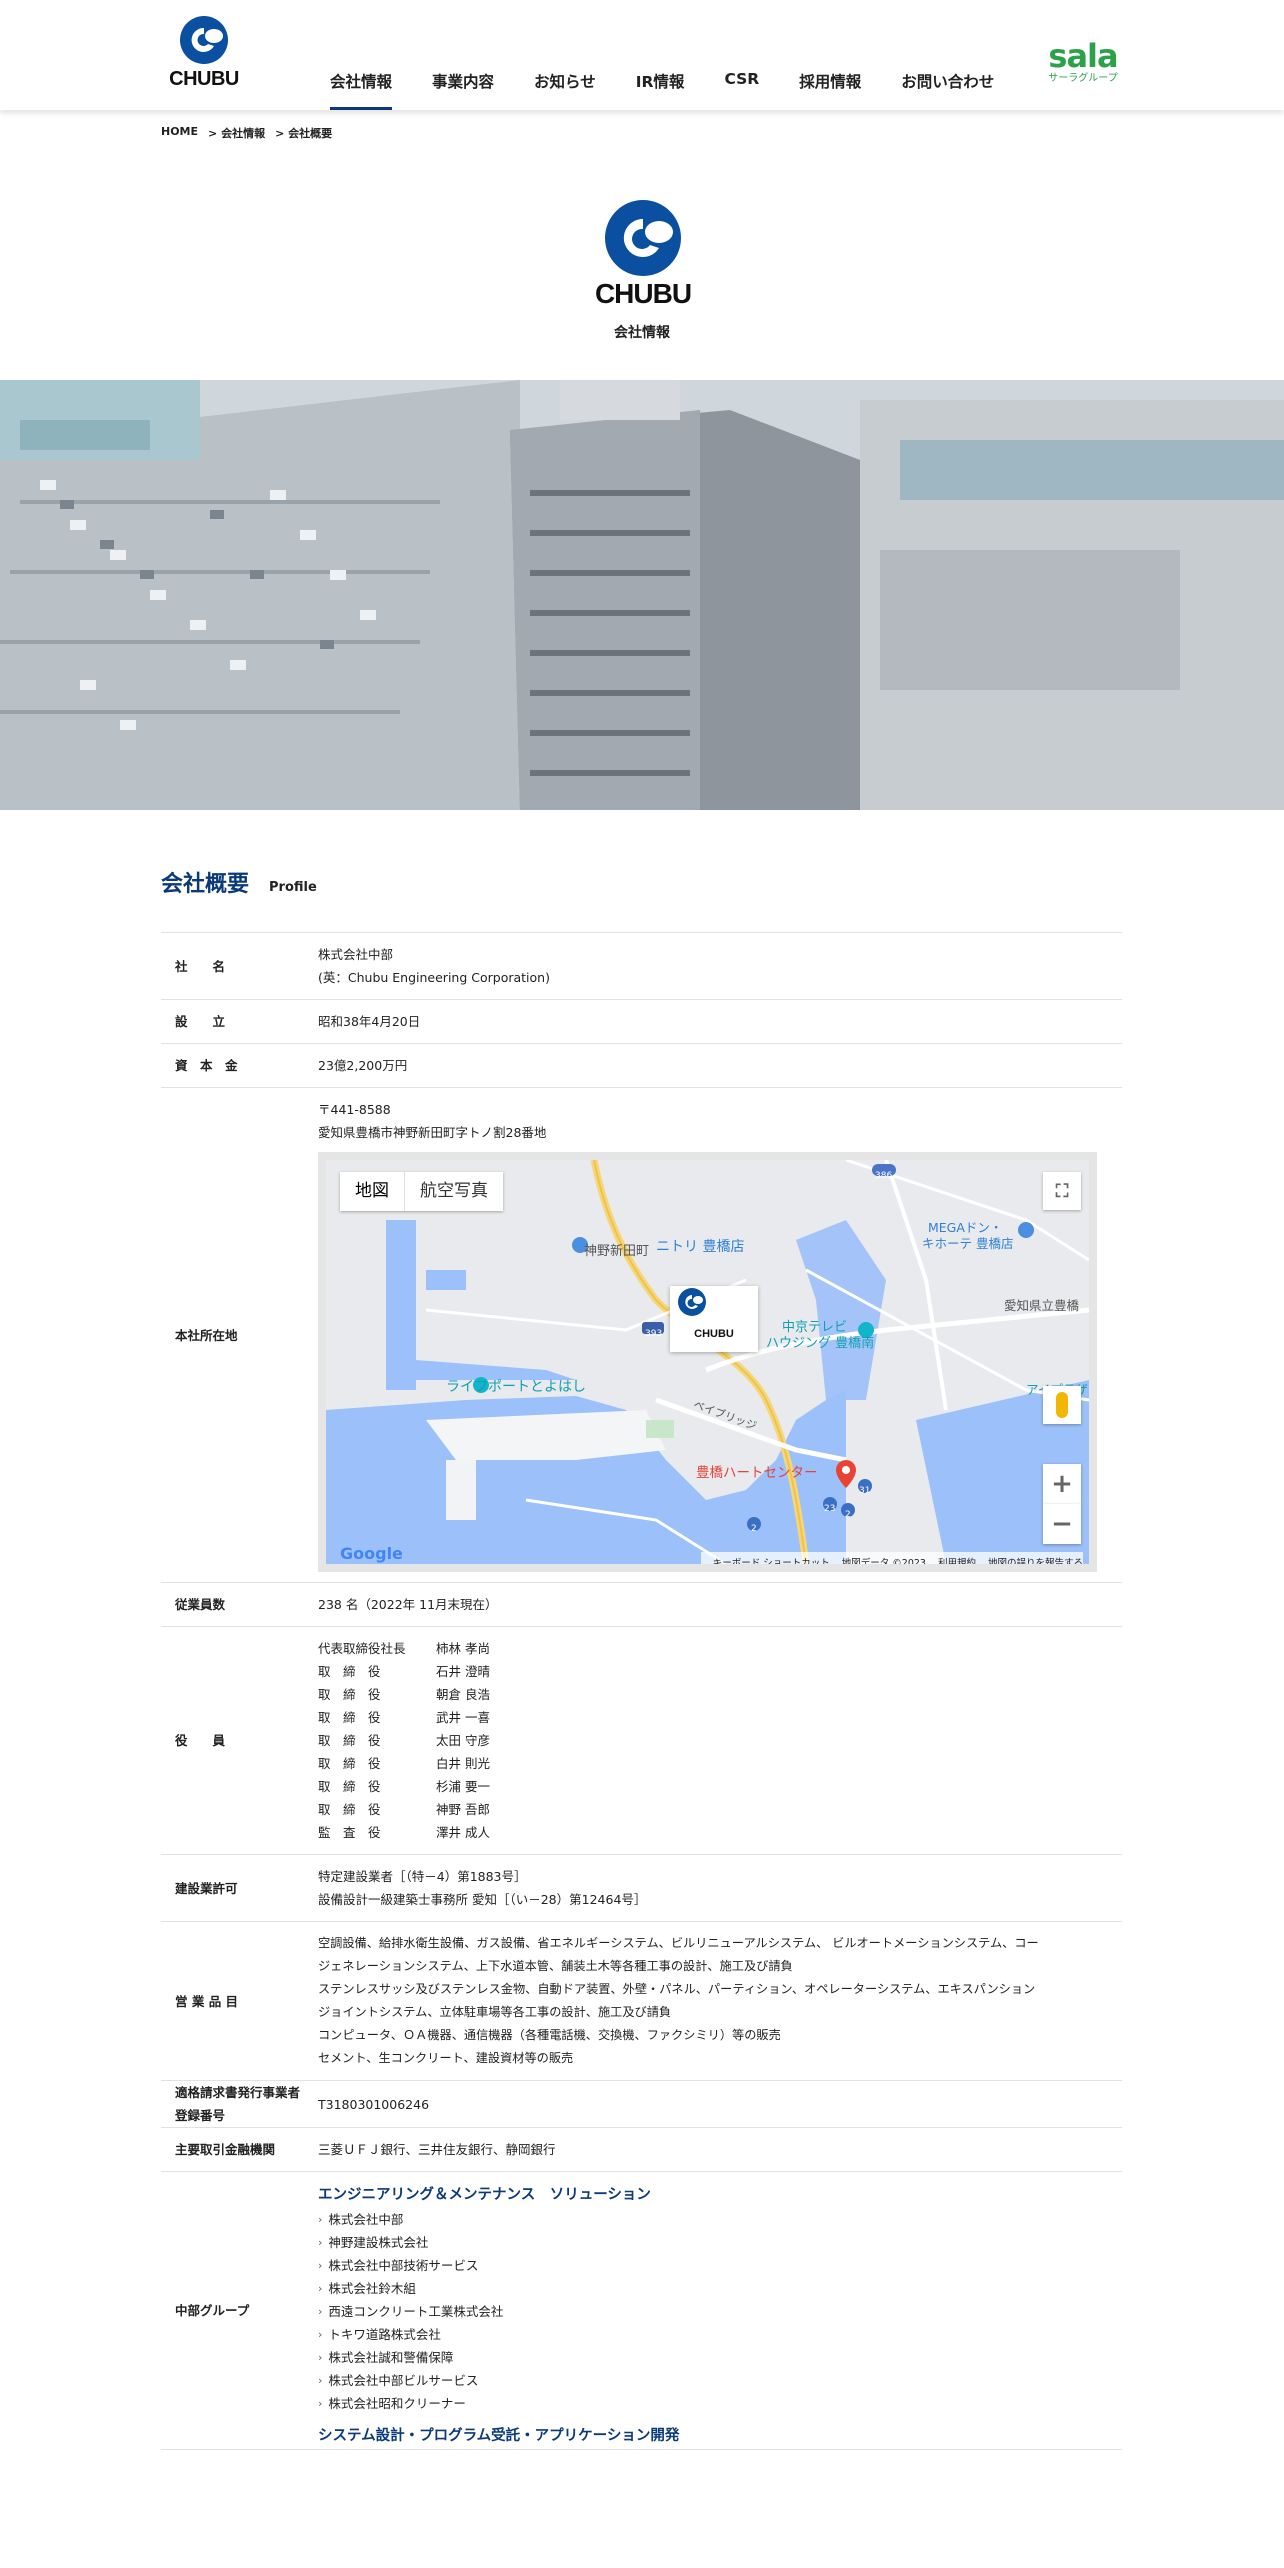  I want to click on nav-news: お知らせ, so click(565, 83).